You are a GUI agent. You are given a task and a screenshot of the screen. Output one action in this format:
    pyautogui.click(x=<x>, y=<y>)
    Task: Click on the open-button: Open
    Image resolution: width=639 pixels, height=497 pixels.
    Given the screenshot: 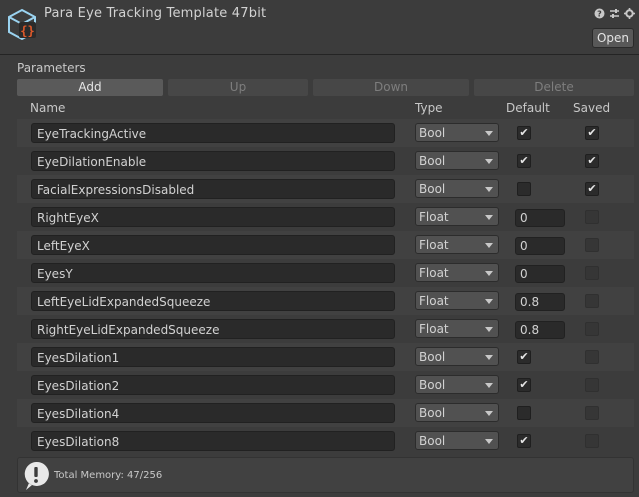 What is the action you would take?
    pyautogui.click(x=613, y=38)
    